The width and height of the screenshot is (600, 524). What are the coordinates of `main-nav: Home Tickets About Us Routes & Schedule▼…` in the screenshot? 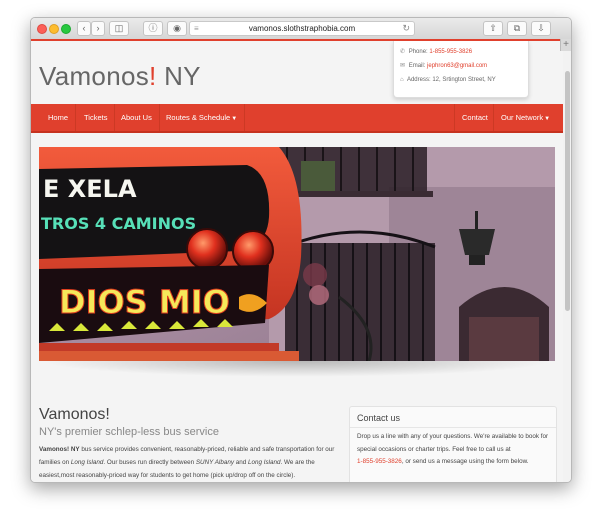 It's located at (297, 118).